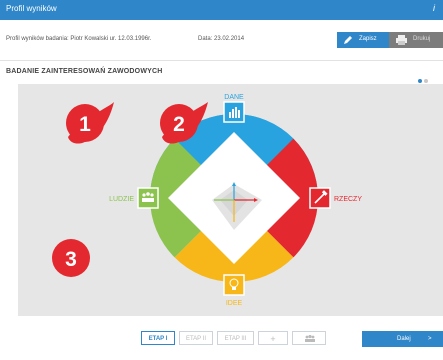 The height and width of the screenshot is (360, 443). Describe the element at coordinates (348, 199) in the screenshot. I see `label-rzeczy: RZECZY` at that location.